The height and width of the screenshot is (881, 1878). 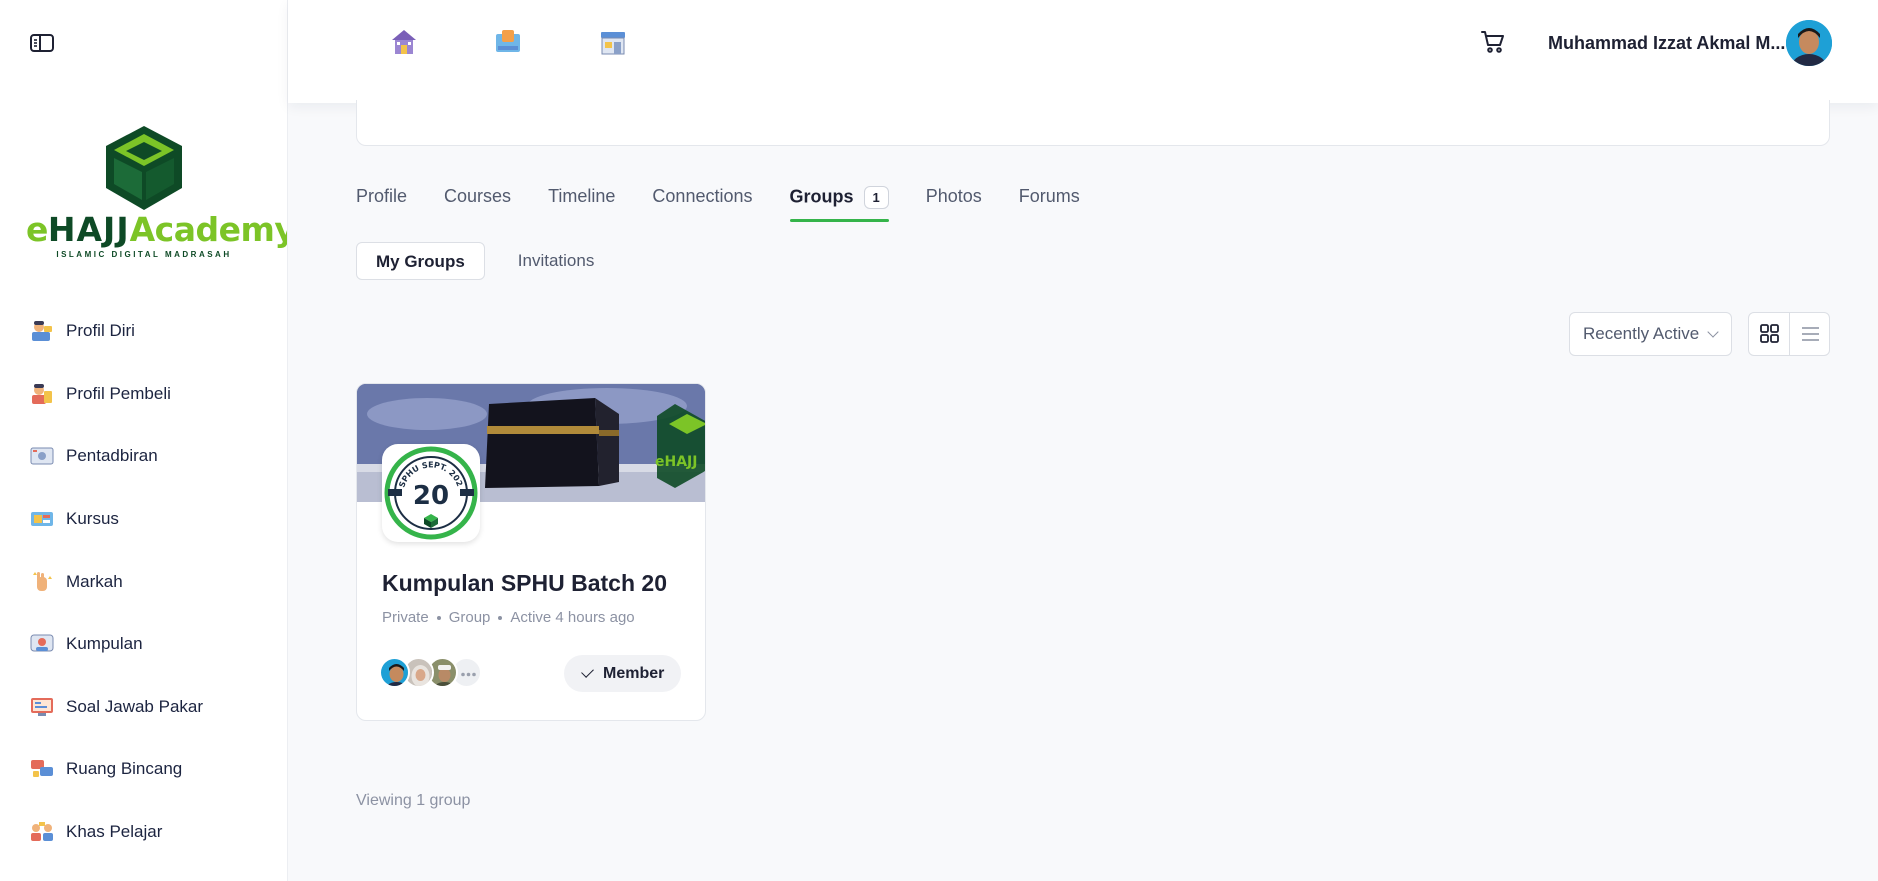 I want to click on sidebar-item-label: Kumpulan, so click(x=104, y=644).